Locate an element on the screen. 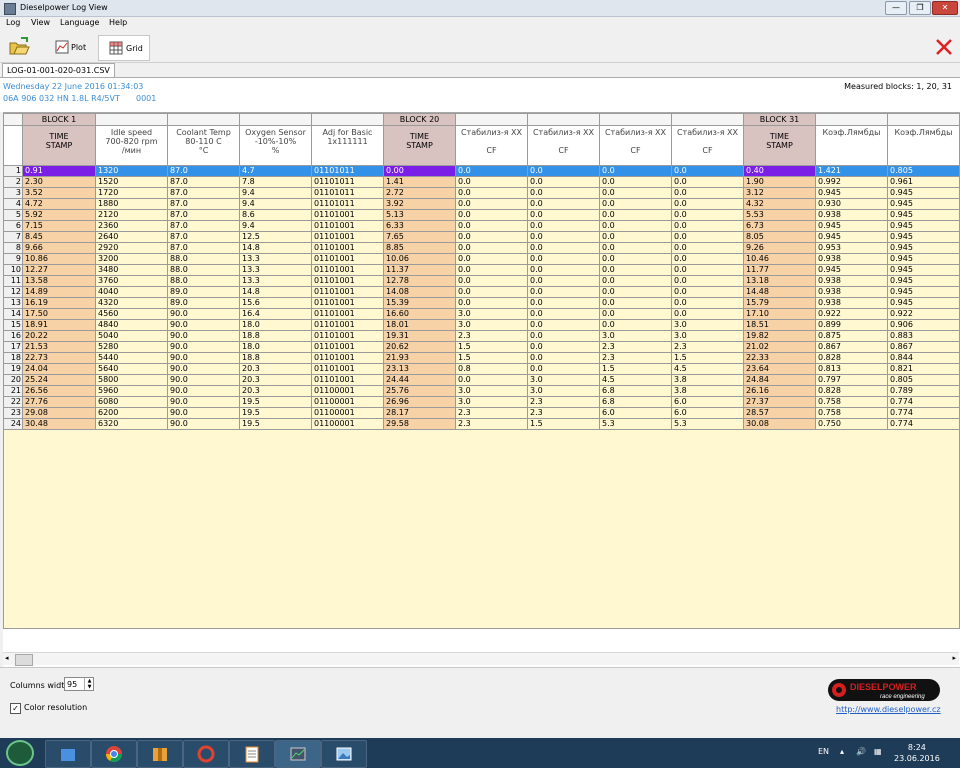 This screenshot has width=960, height=768. value-cell: 5640 is located at coordinates (131, 369).